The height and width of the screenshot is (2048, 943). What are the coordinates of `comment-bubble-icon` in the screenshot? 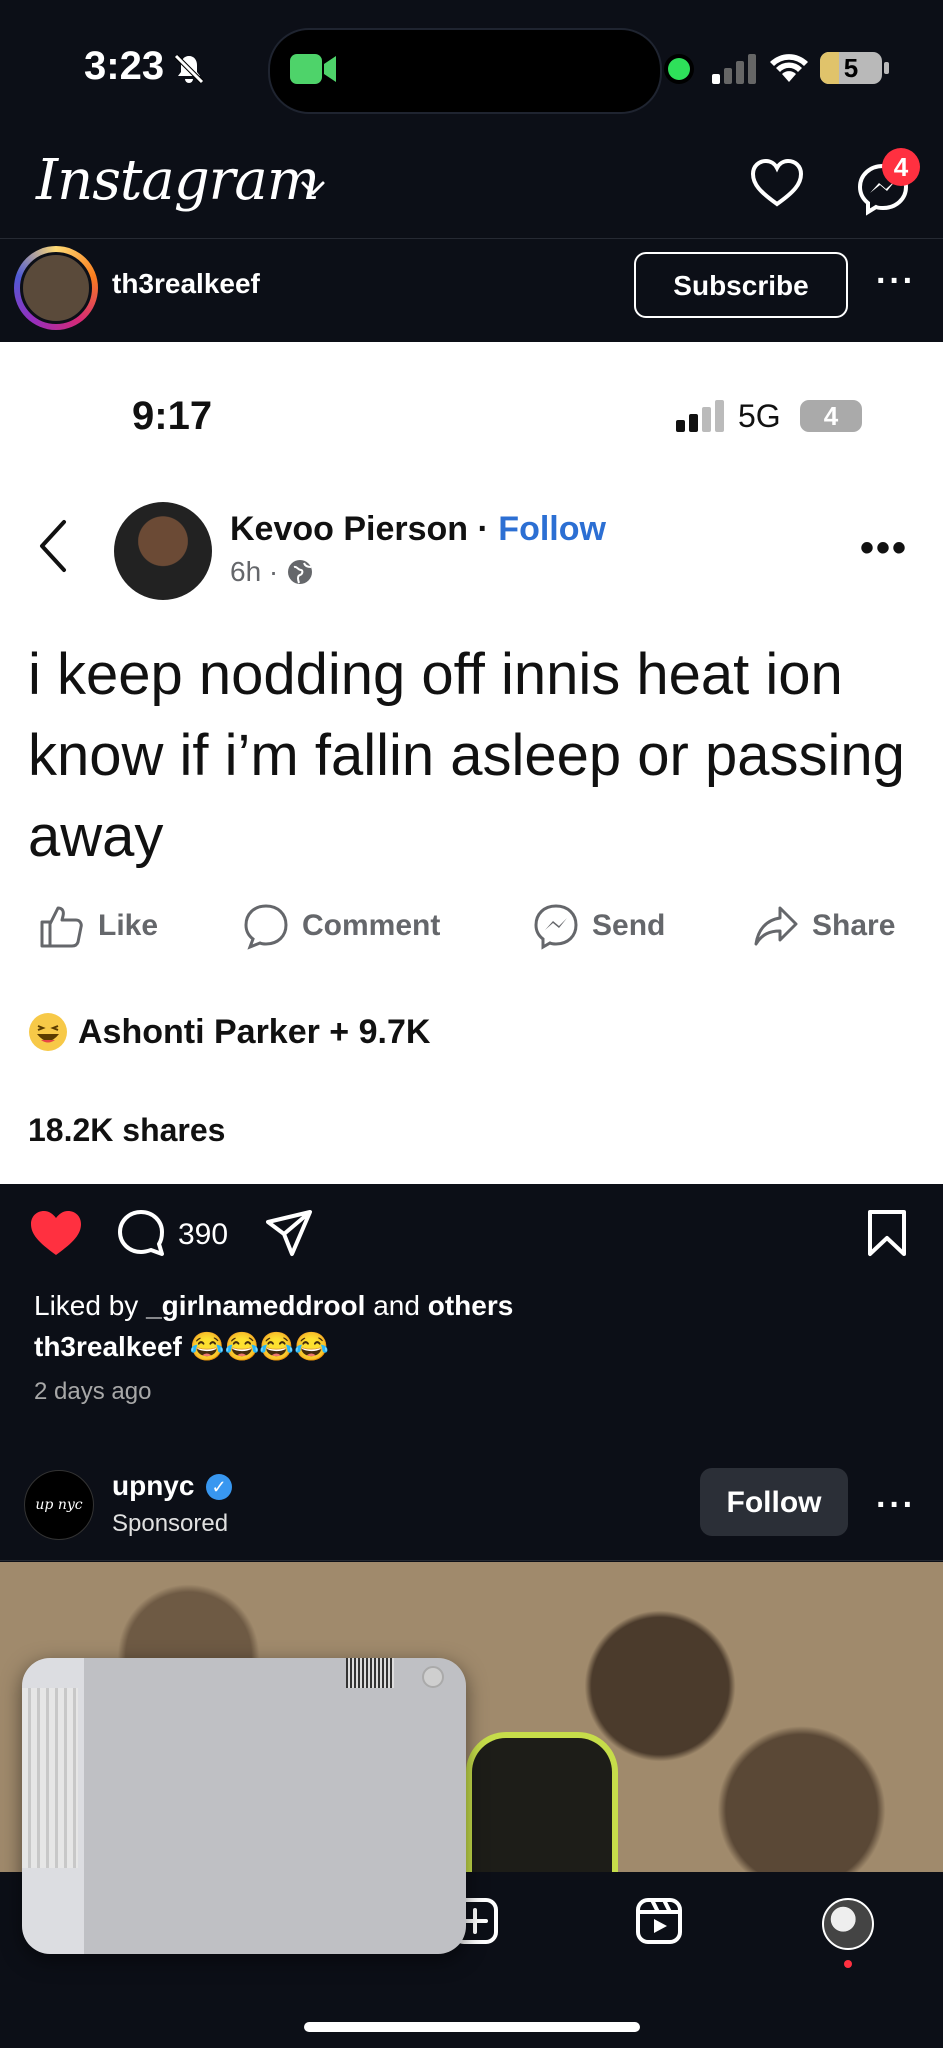 It's located at (266, 927).